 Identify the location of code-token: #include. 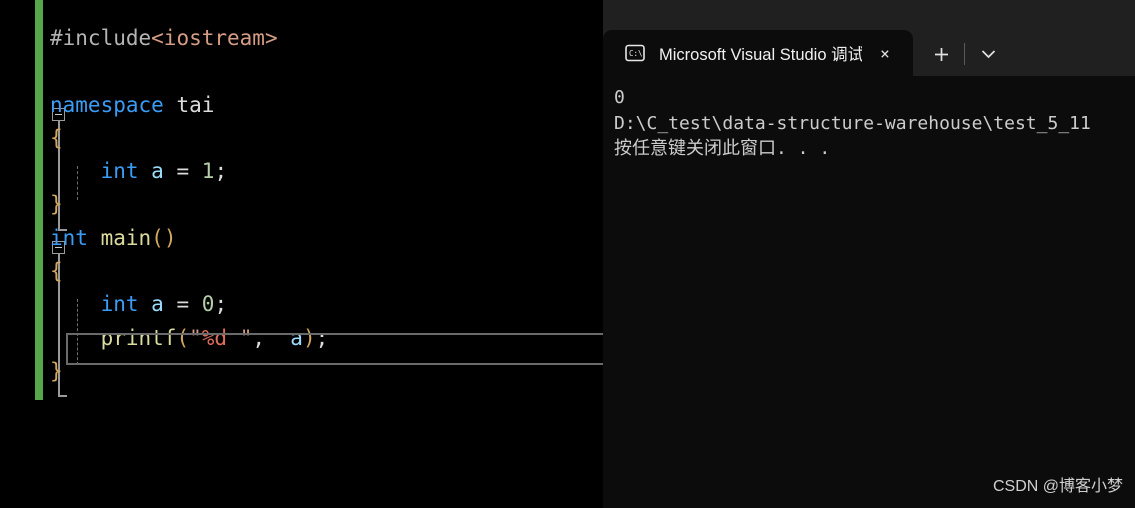
(101, 38).